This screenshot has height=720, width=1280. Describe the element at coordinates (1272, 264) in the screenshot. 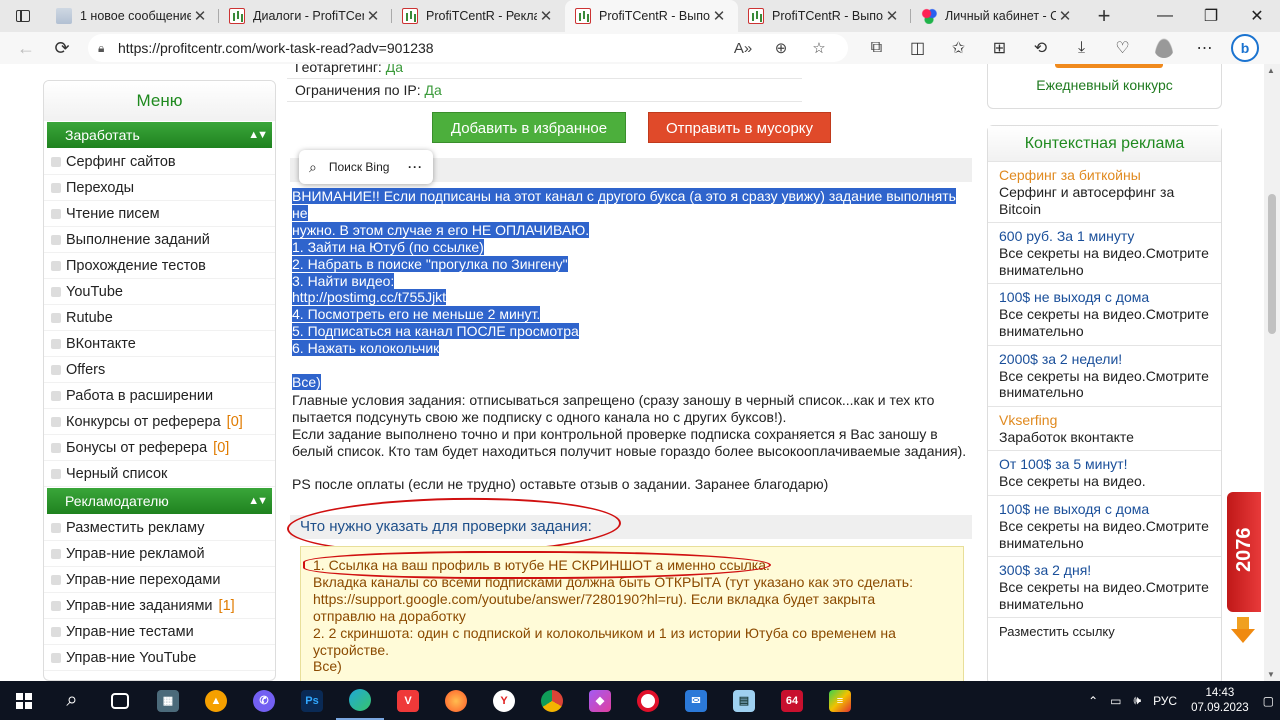

I see `scrollbar-thumb` at that location.